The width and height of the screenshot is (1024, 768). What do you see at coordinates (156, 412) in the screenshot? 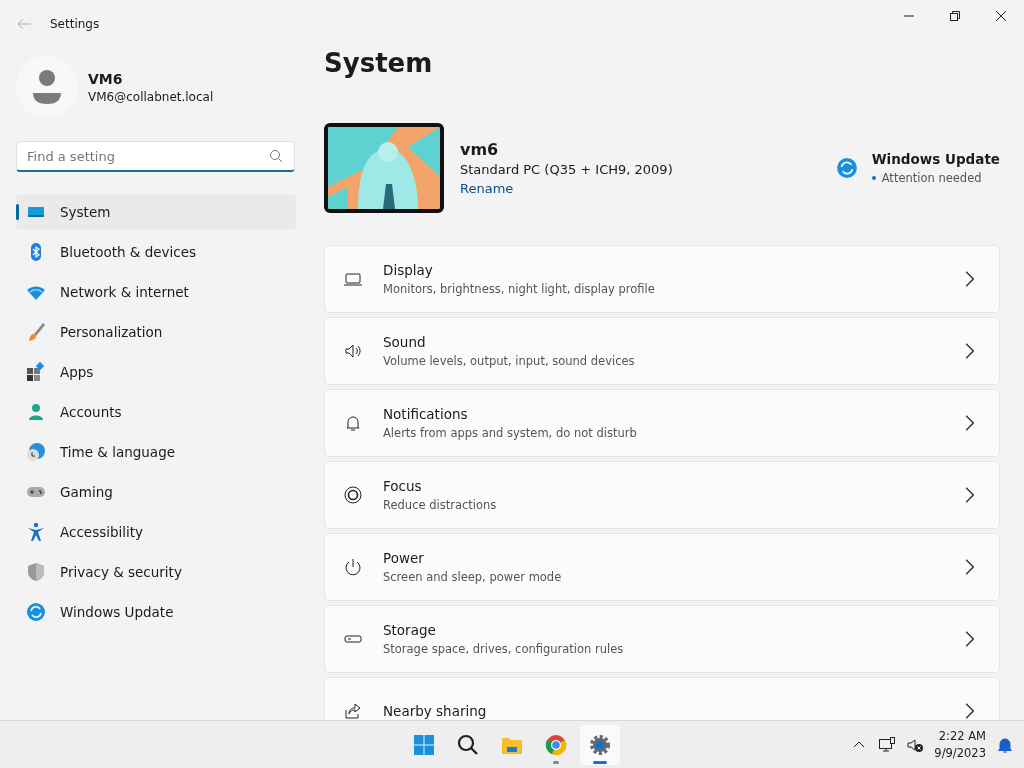
I see `sidebar-item: Accounts` at bounding box center [156, 412].